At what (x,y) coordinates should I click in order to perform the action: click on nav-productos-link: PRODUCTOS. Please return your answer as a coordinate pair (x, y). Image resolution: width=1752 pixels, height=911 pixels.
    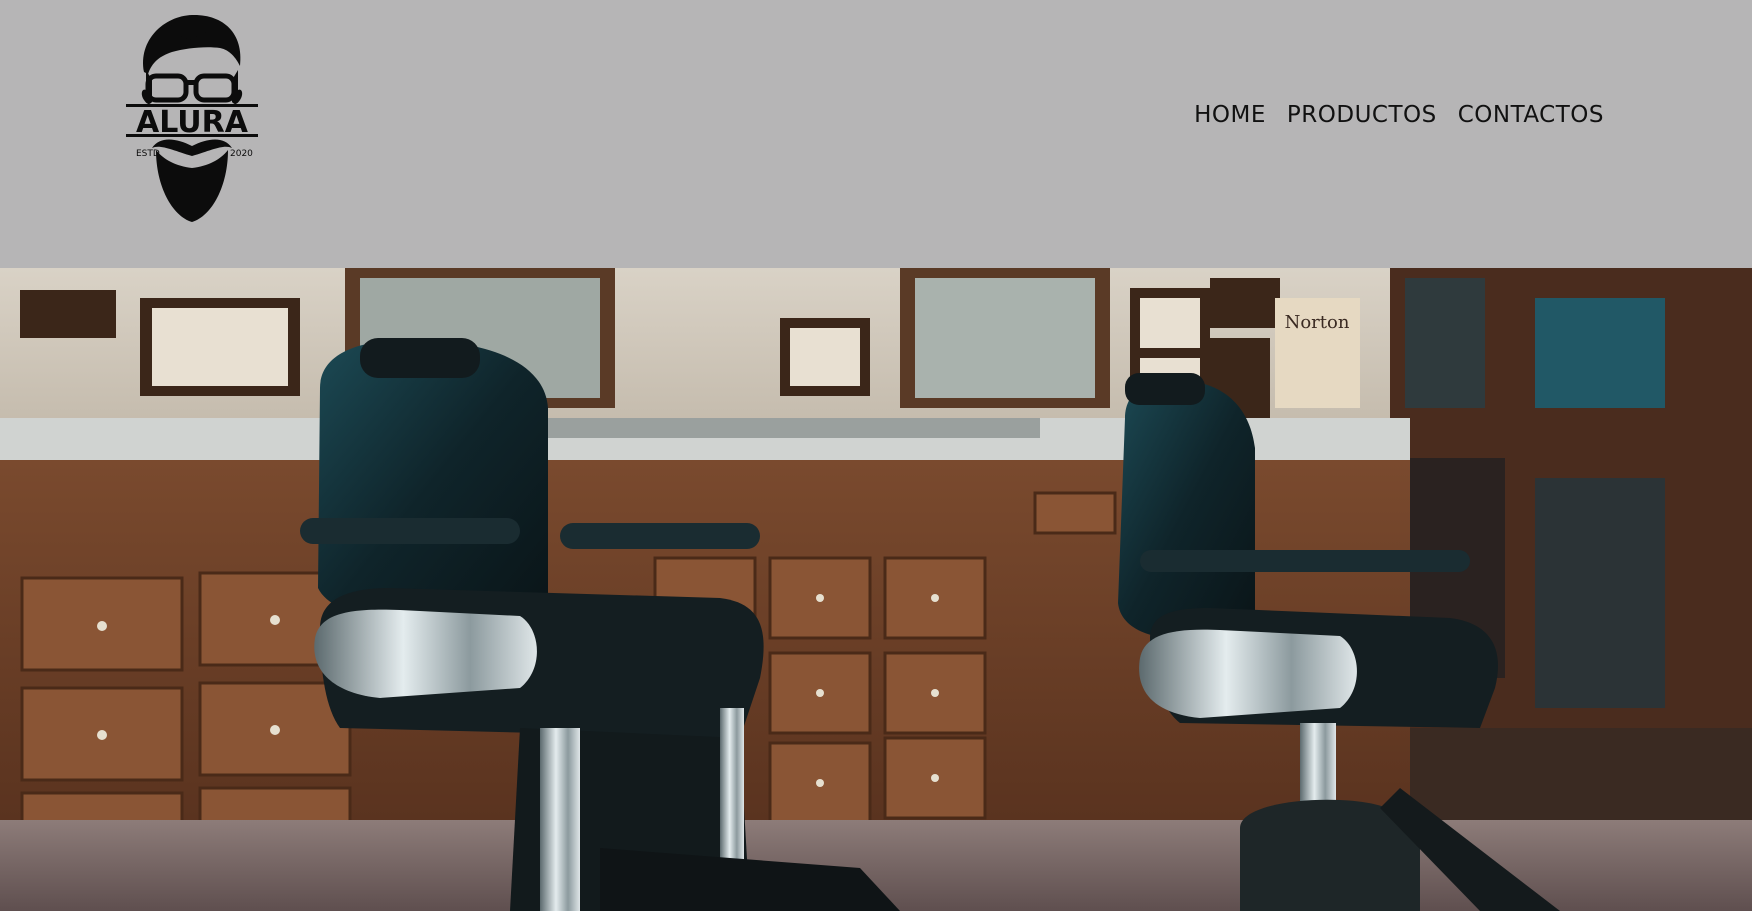
    Looking at the image, I should click on (1362, 115).